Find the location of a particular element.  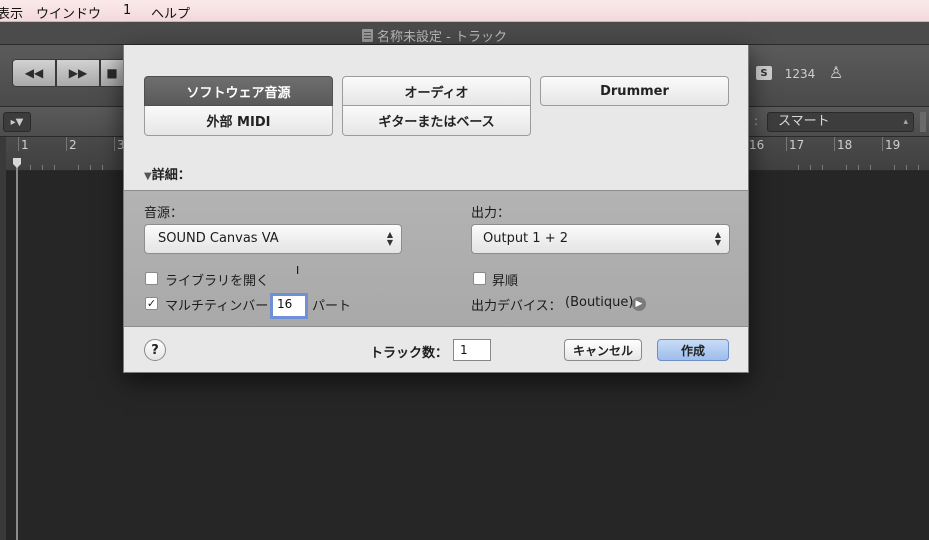

track-type-guitar-bass: ギターまたはベース is located at coordinates (436, 121).